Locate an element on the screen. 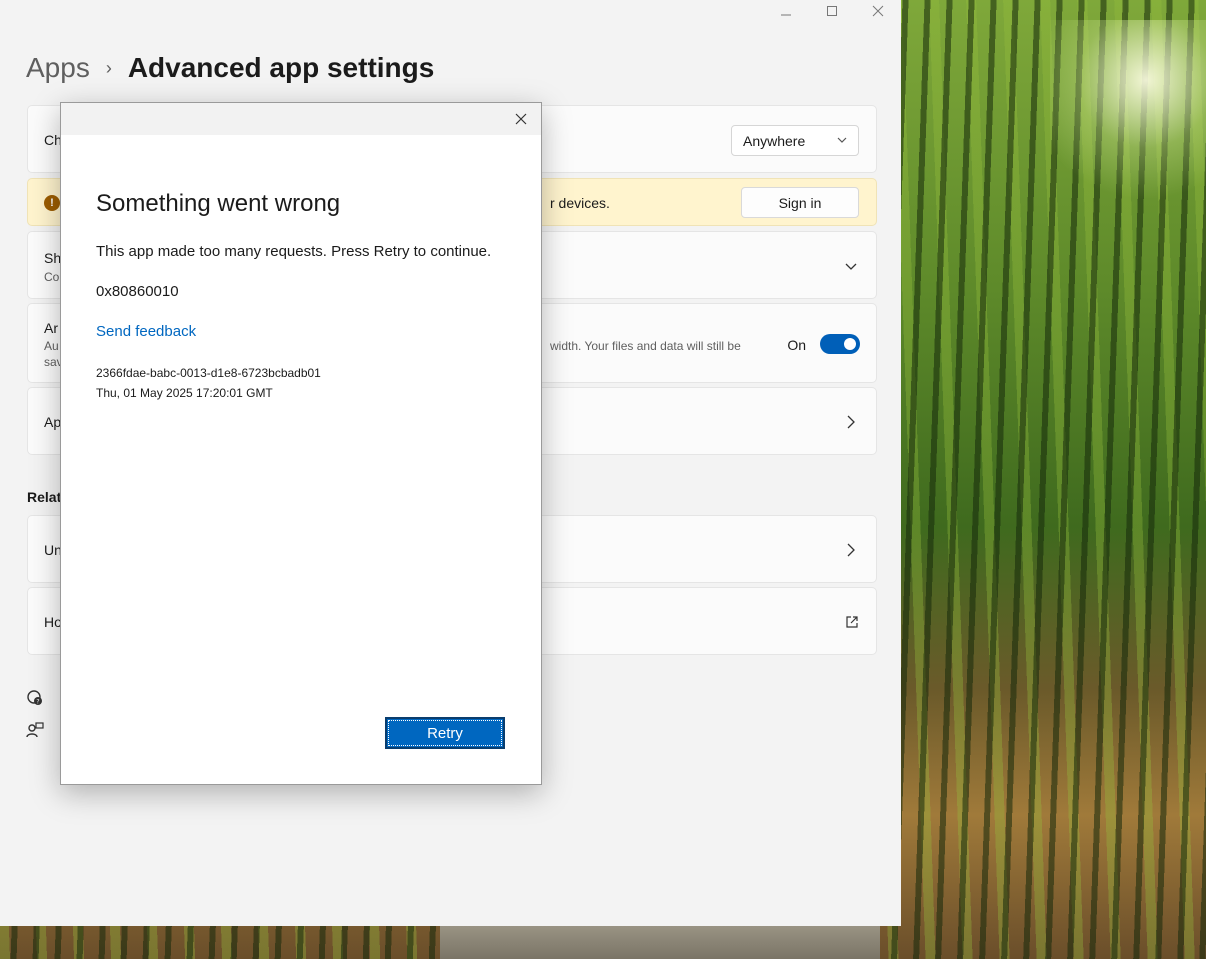  error-timestamp: Thu, 01 May 2025 17:20:01 GMT is located at coordinates (184, 393).